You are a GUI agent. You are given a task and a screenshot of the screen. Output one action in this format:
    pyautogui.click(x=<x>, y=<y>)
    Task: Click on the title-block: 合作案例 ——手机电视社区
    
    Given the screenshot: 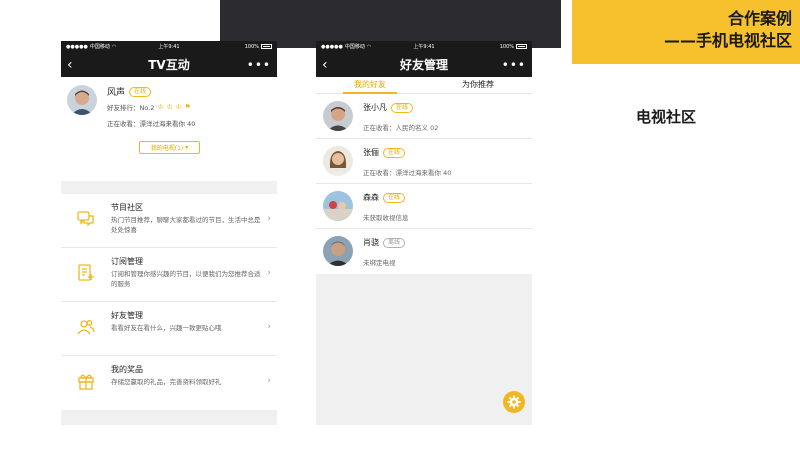 What is the action you would take?
    pyautogui.click(x=686, y=32)
    